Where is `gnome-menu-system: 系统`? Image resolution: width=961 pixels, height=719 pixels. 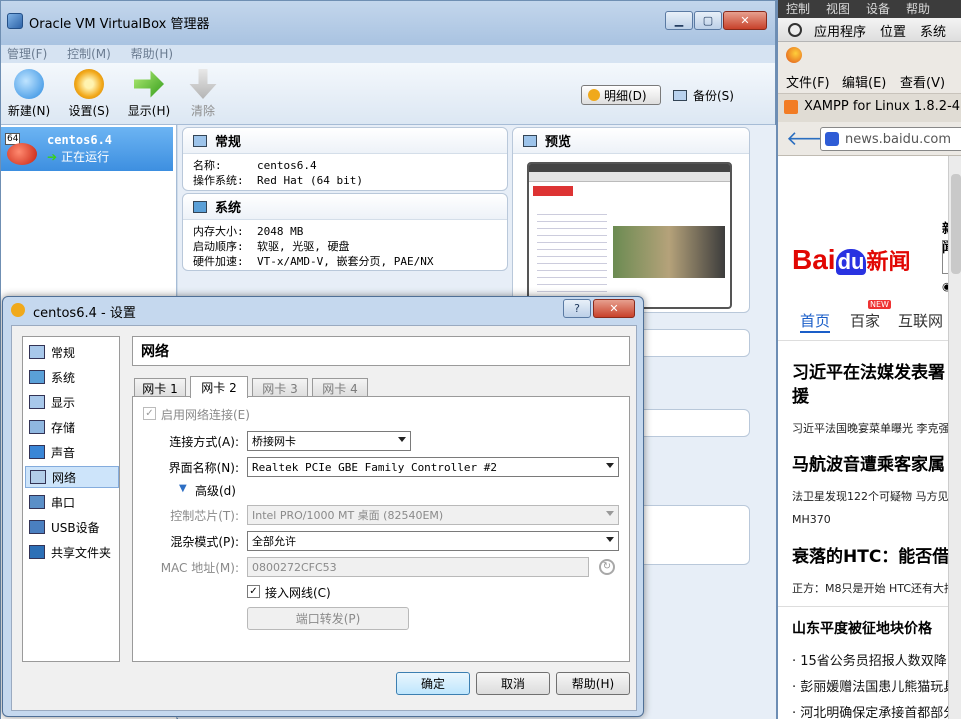 gnome-menu-system: 系统 is located at coordinates (933, 30).